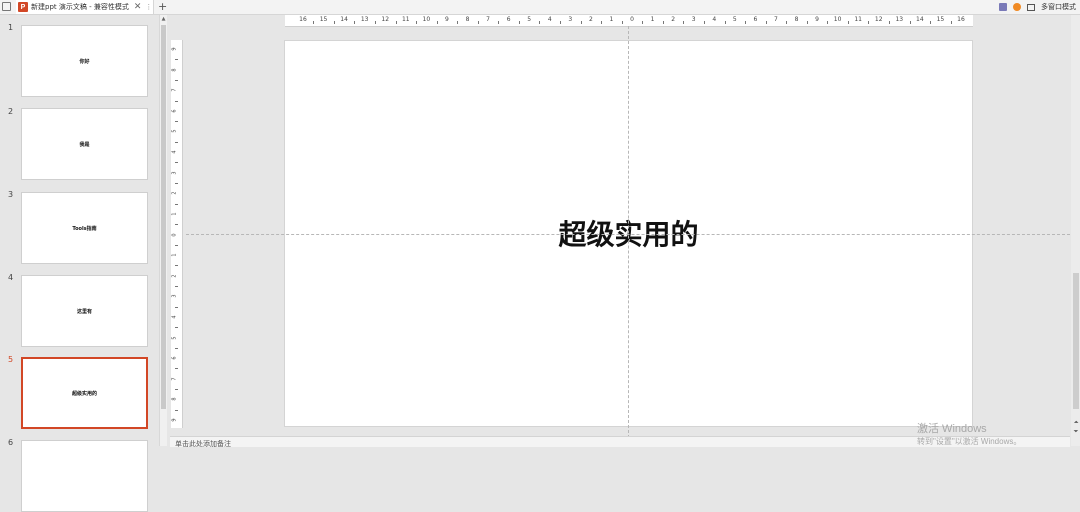  Describe the element at coordinates (138, 7) in the screenshot. I see `close-tab-icon: ✕` at that location.